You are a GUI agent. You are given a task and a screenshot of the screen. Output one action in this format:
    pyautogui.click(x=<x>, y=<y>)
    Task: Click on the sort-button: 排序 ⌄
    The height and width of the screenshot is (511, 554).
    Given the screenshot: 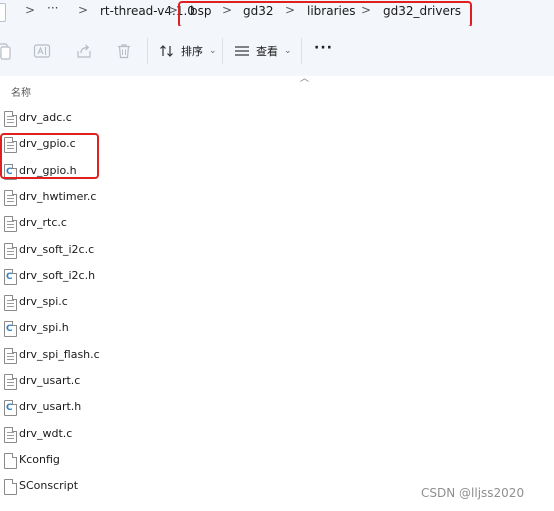 What is the action you would take?
    pyautogui.click(x=188, y=51)
    